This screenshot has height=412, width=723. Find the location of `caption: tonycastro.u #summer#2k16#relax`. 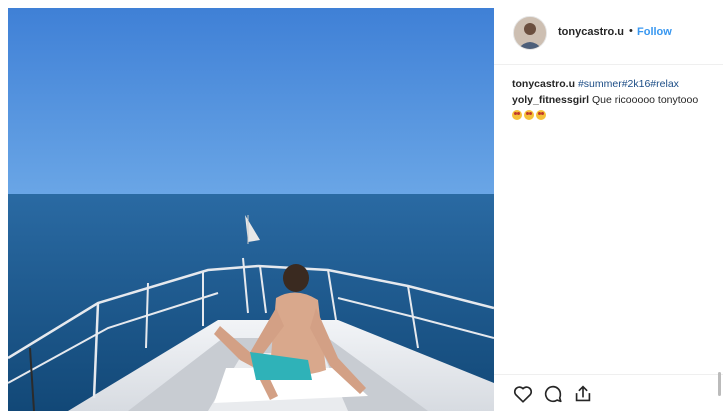

caption: tonycastro.u #summer#2k16#relax is located at coordinates (614, 84).